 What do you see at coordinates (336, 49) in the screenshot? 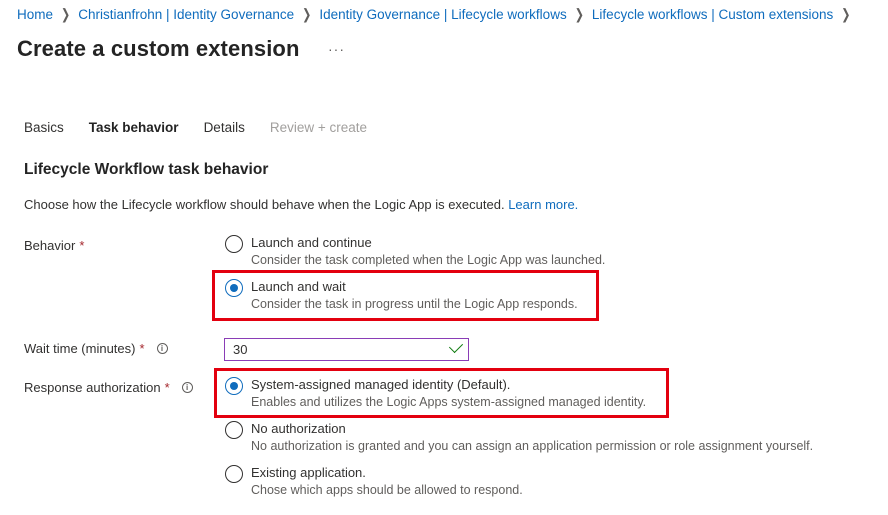
I see `more-options-button: ···` at bounding box center [336, 49].